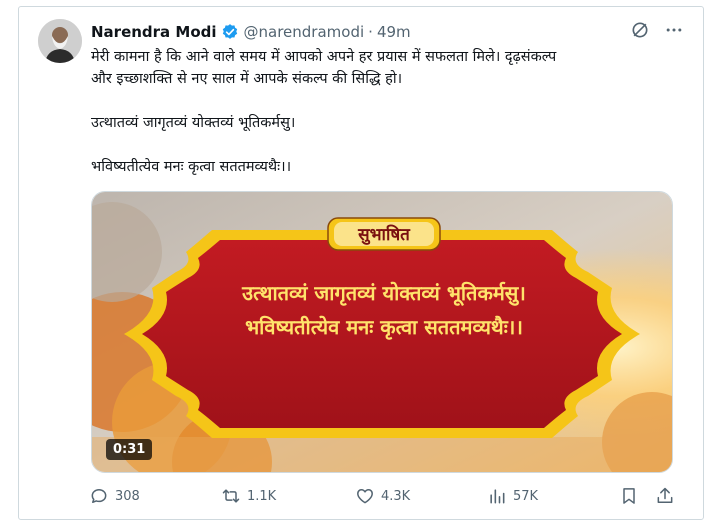 The image size is (722, 525). Describe the element at coordinates (512, 496) in the screenshot. I see `views-button: 57K` at that location.